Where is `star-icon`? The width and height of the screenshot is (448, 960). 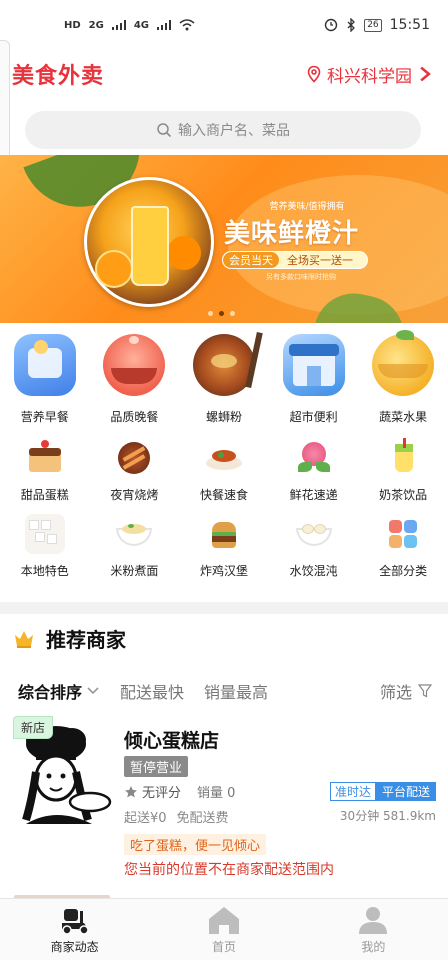
star-icon is located at coordinates (131, 791).